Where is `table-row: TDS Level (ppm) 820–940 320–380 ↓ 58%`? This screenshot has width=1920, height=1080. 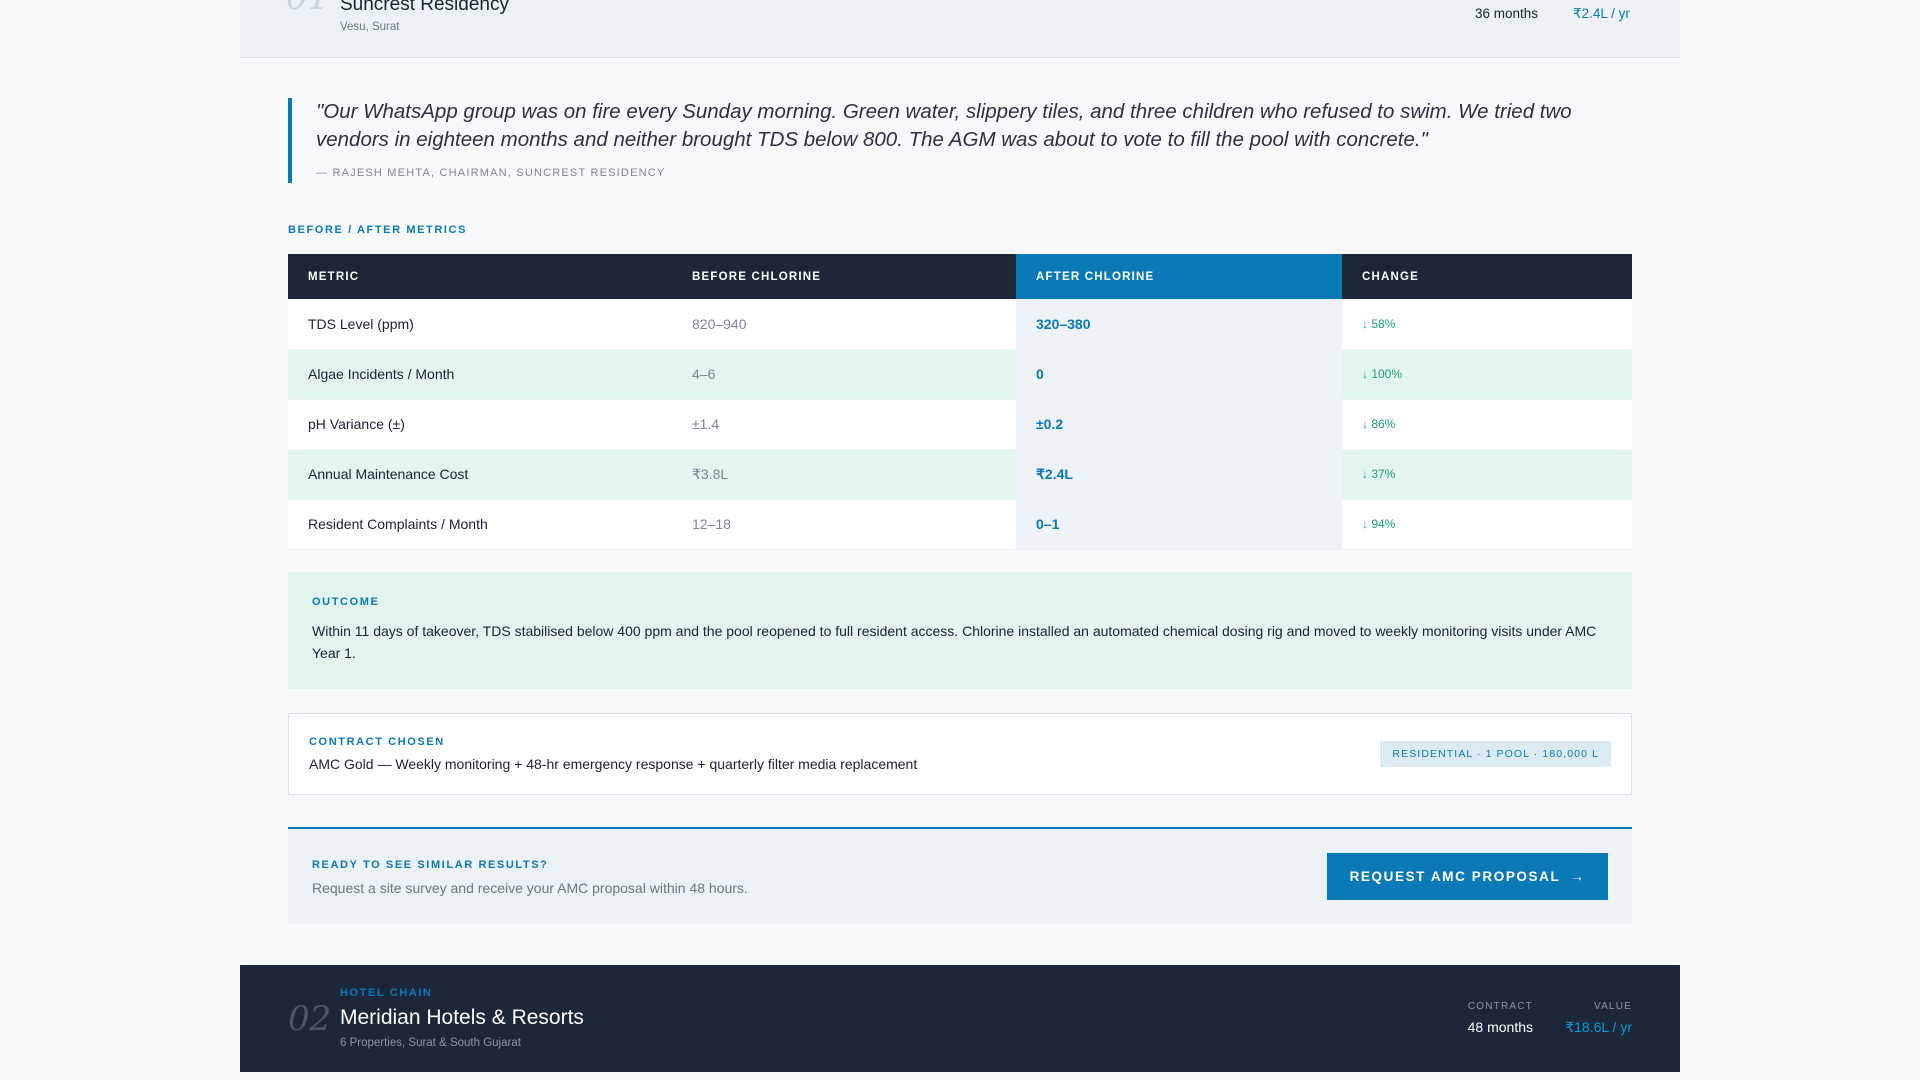 table-row: TDS Level (ppm) 820–940 320–380 ↓ 58% is located at coordinates (960, 324).